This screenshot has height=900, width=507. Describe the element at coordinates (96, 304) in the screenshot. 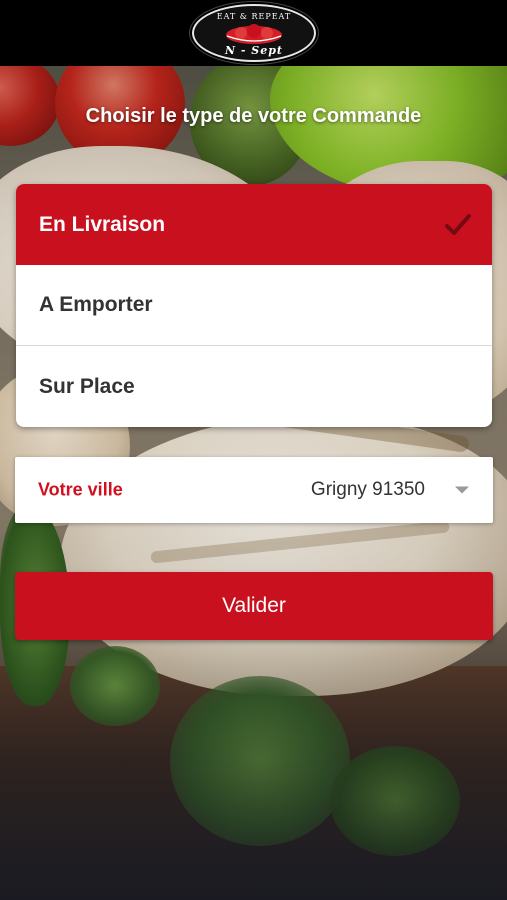

I see `order-type-label: A Emporter` at that location.